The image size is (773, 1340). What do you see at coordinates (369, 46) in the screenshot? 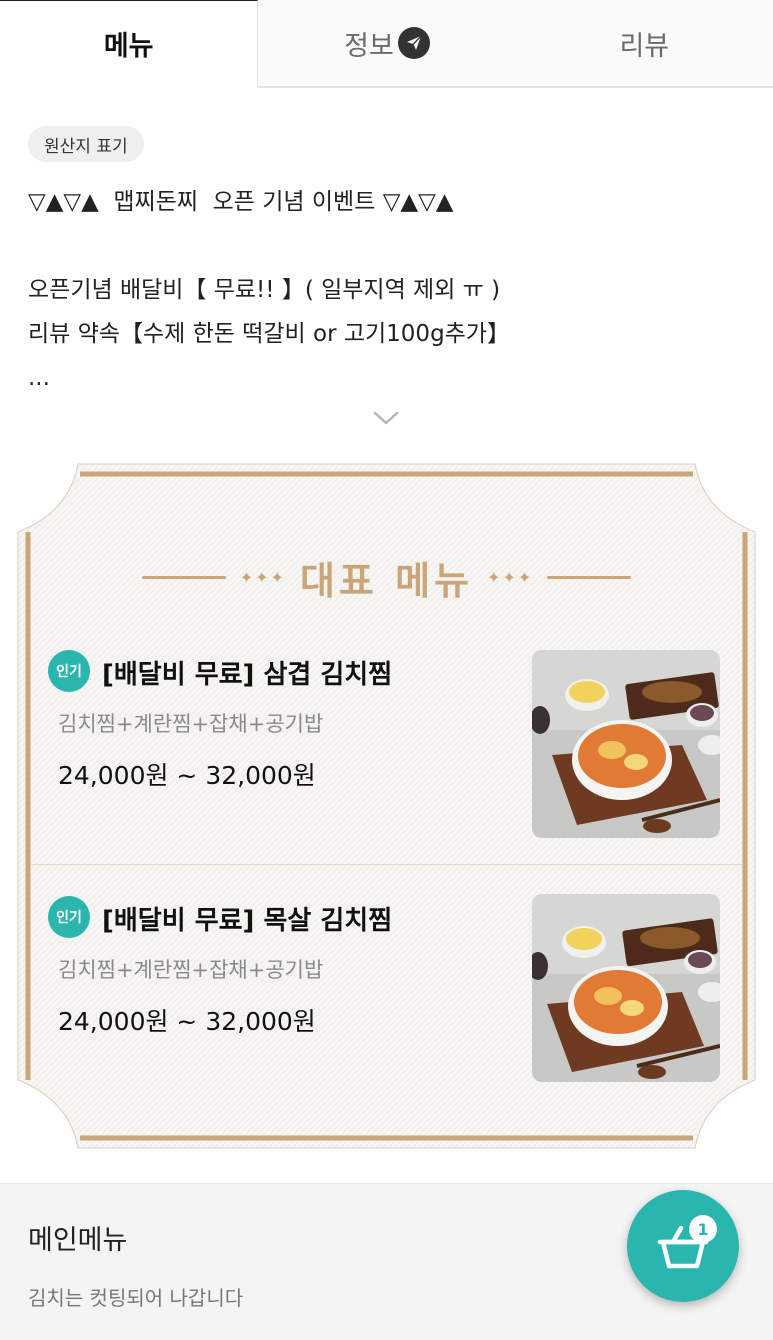
I see `tab-info-label: 정보` at bounding box center [369, 46].